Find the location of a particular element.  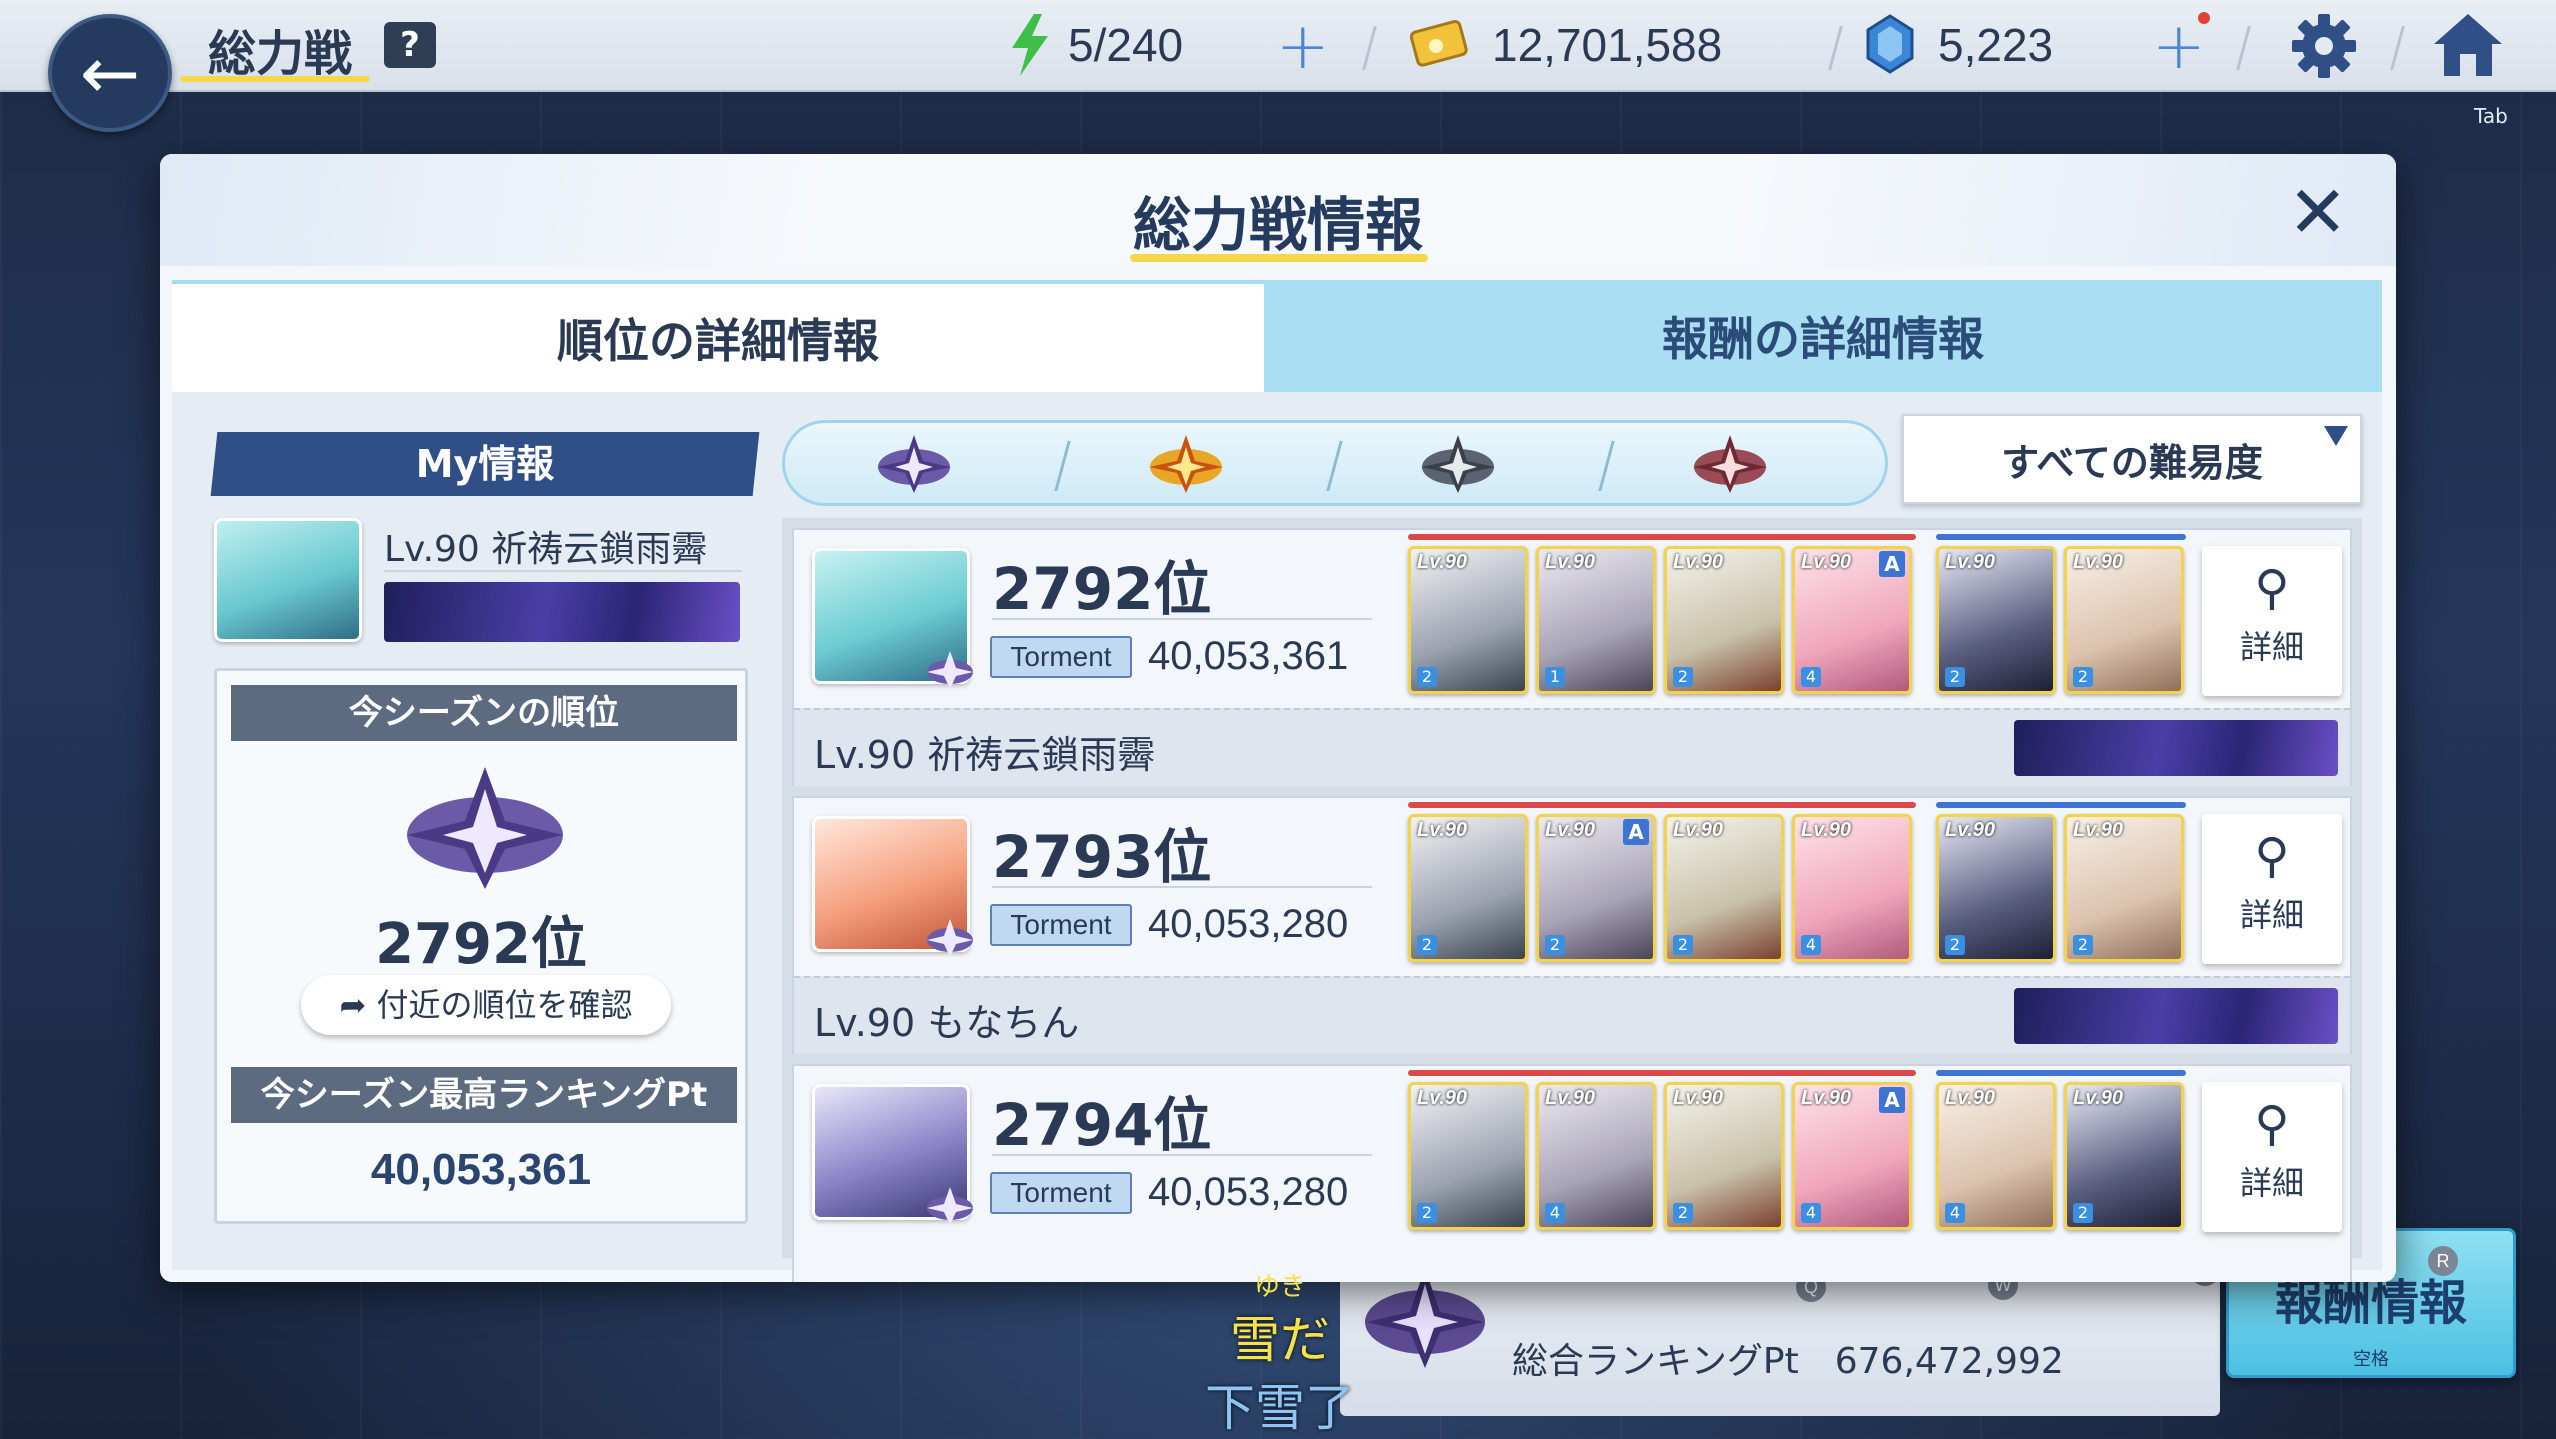

row-rank: 2792位 is located at coordinates (1102, 589).